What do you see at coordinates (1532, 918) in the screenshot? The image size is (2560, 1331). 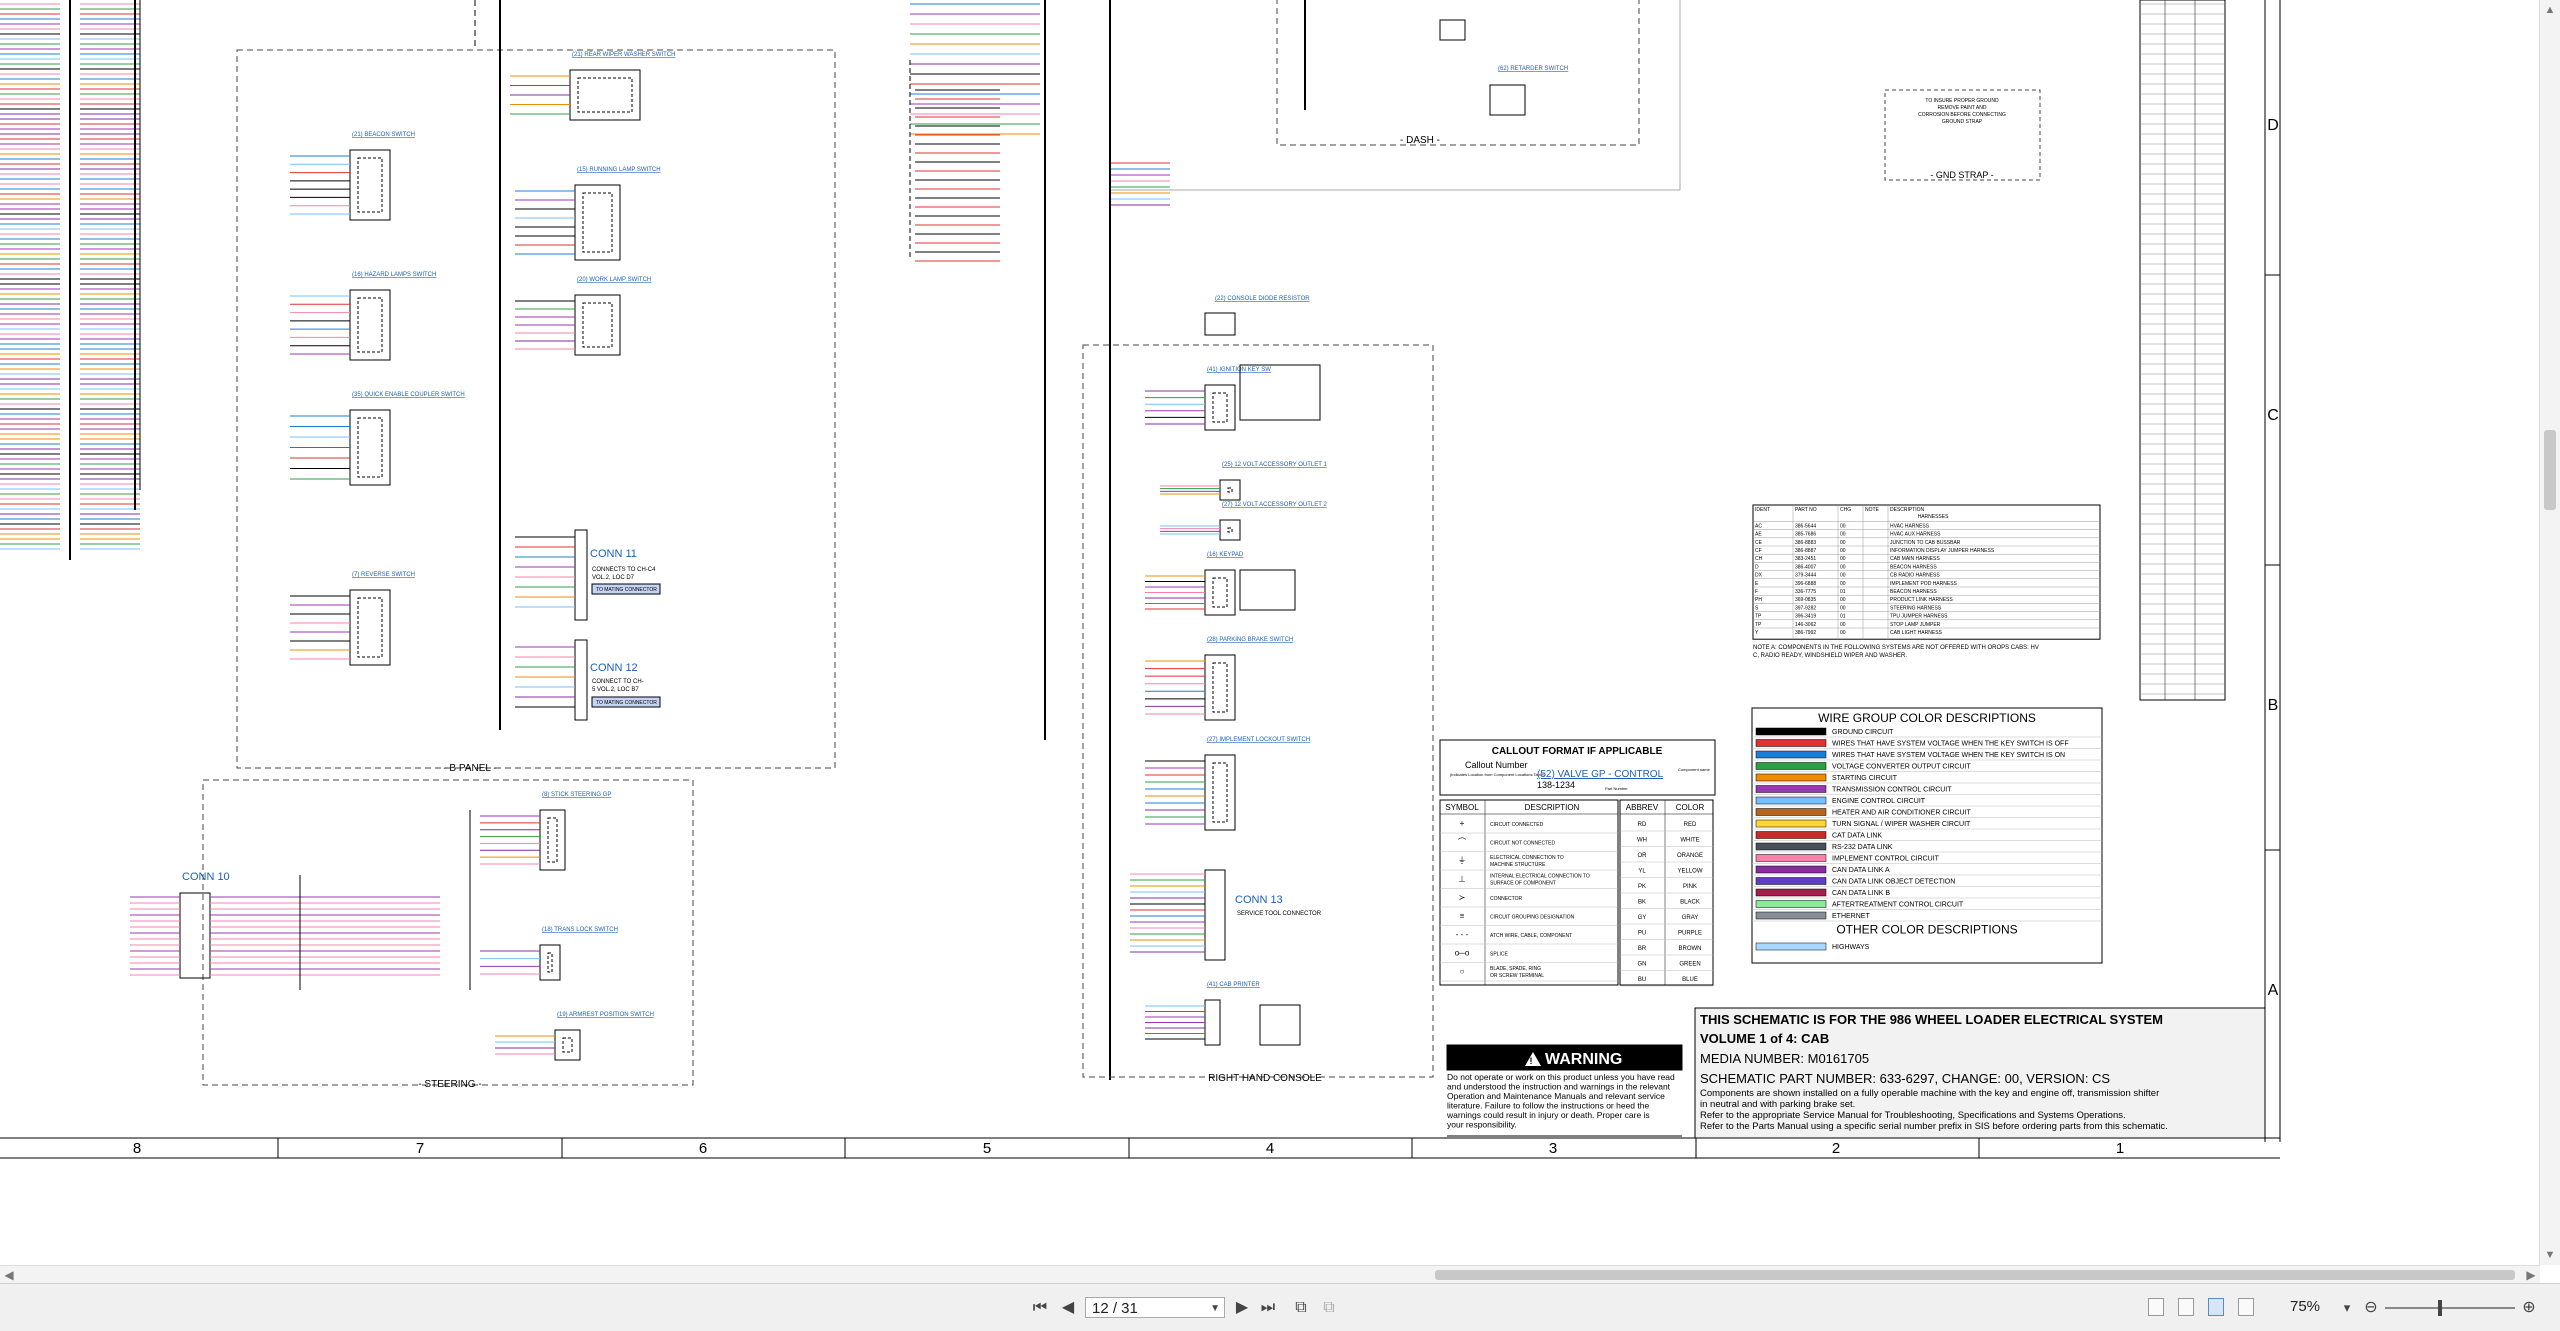 I see `symbol-description: CIRCUIT GROUPING DESIGNATION` at bounding box center [1532, 918].